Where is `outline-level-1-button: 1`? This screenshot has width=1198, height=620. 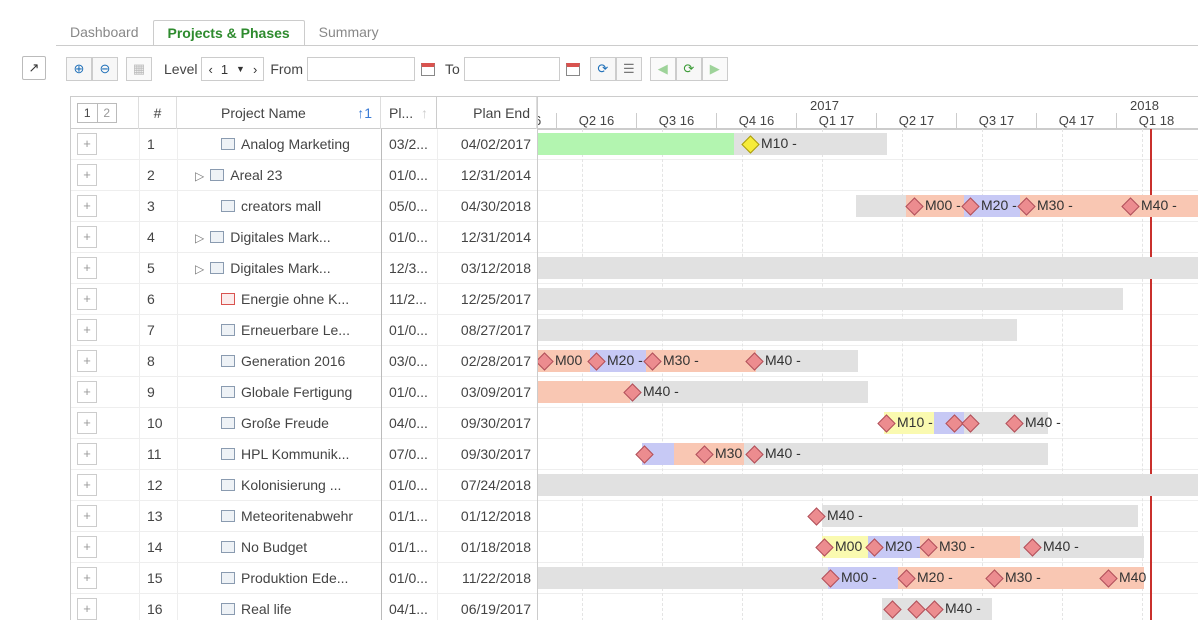
outline-level-1-button: 1 is located at coordinates (88, 113).